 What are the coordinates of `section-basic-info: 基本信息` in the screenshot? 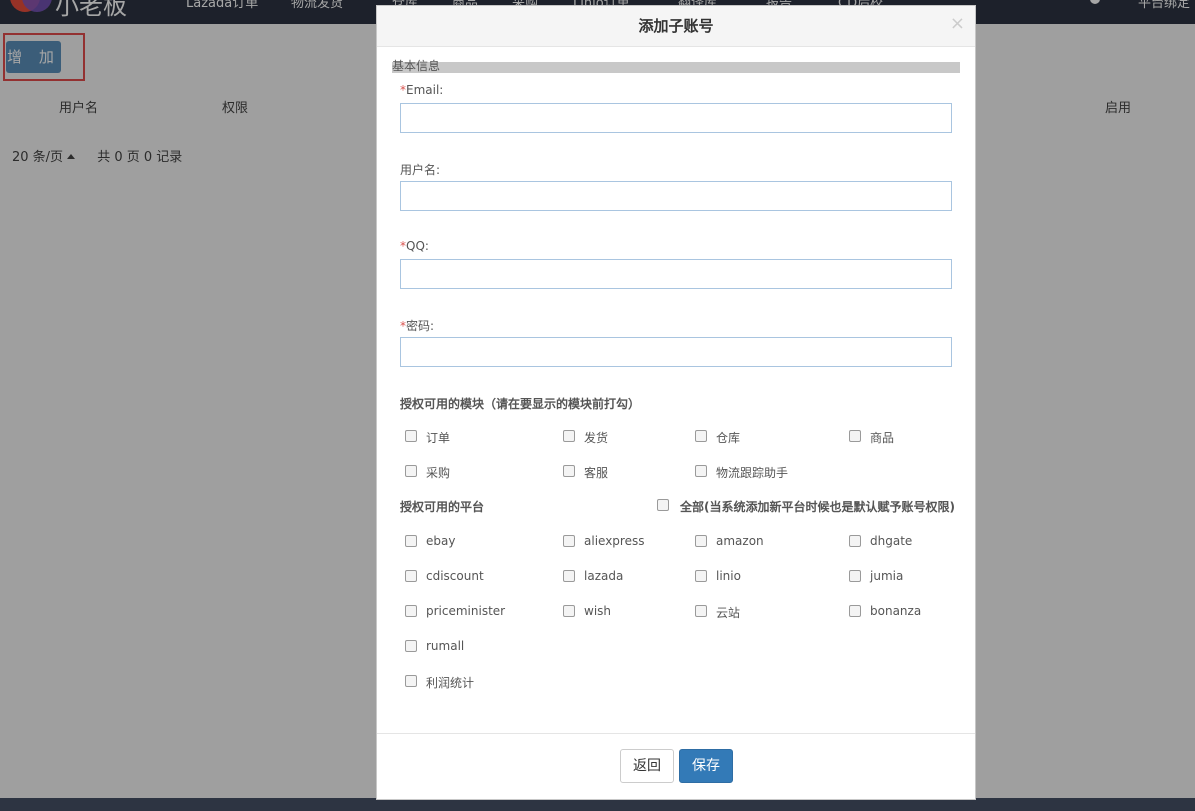 It's located at (416, 66).